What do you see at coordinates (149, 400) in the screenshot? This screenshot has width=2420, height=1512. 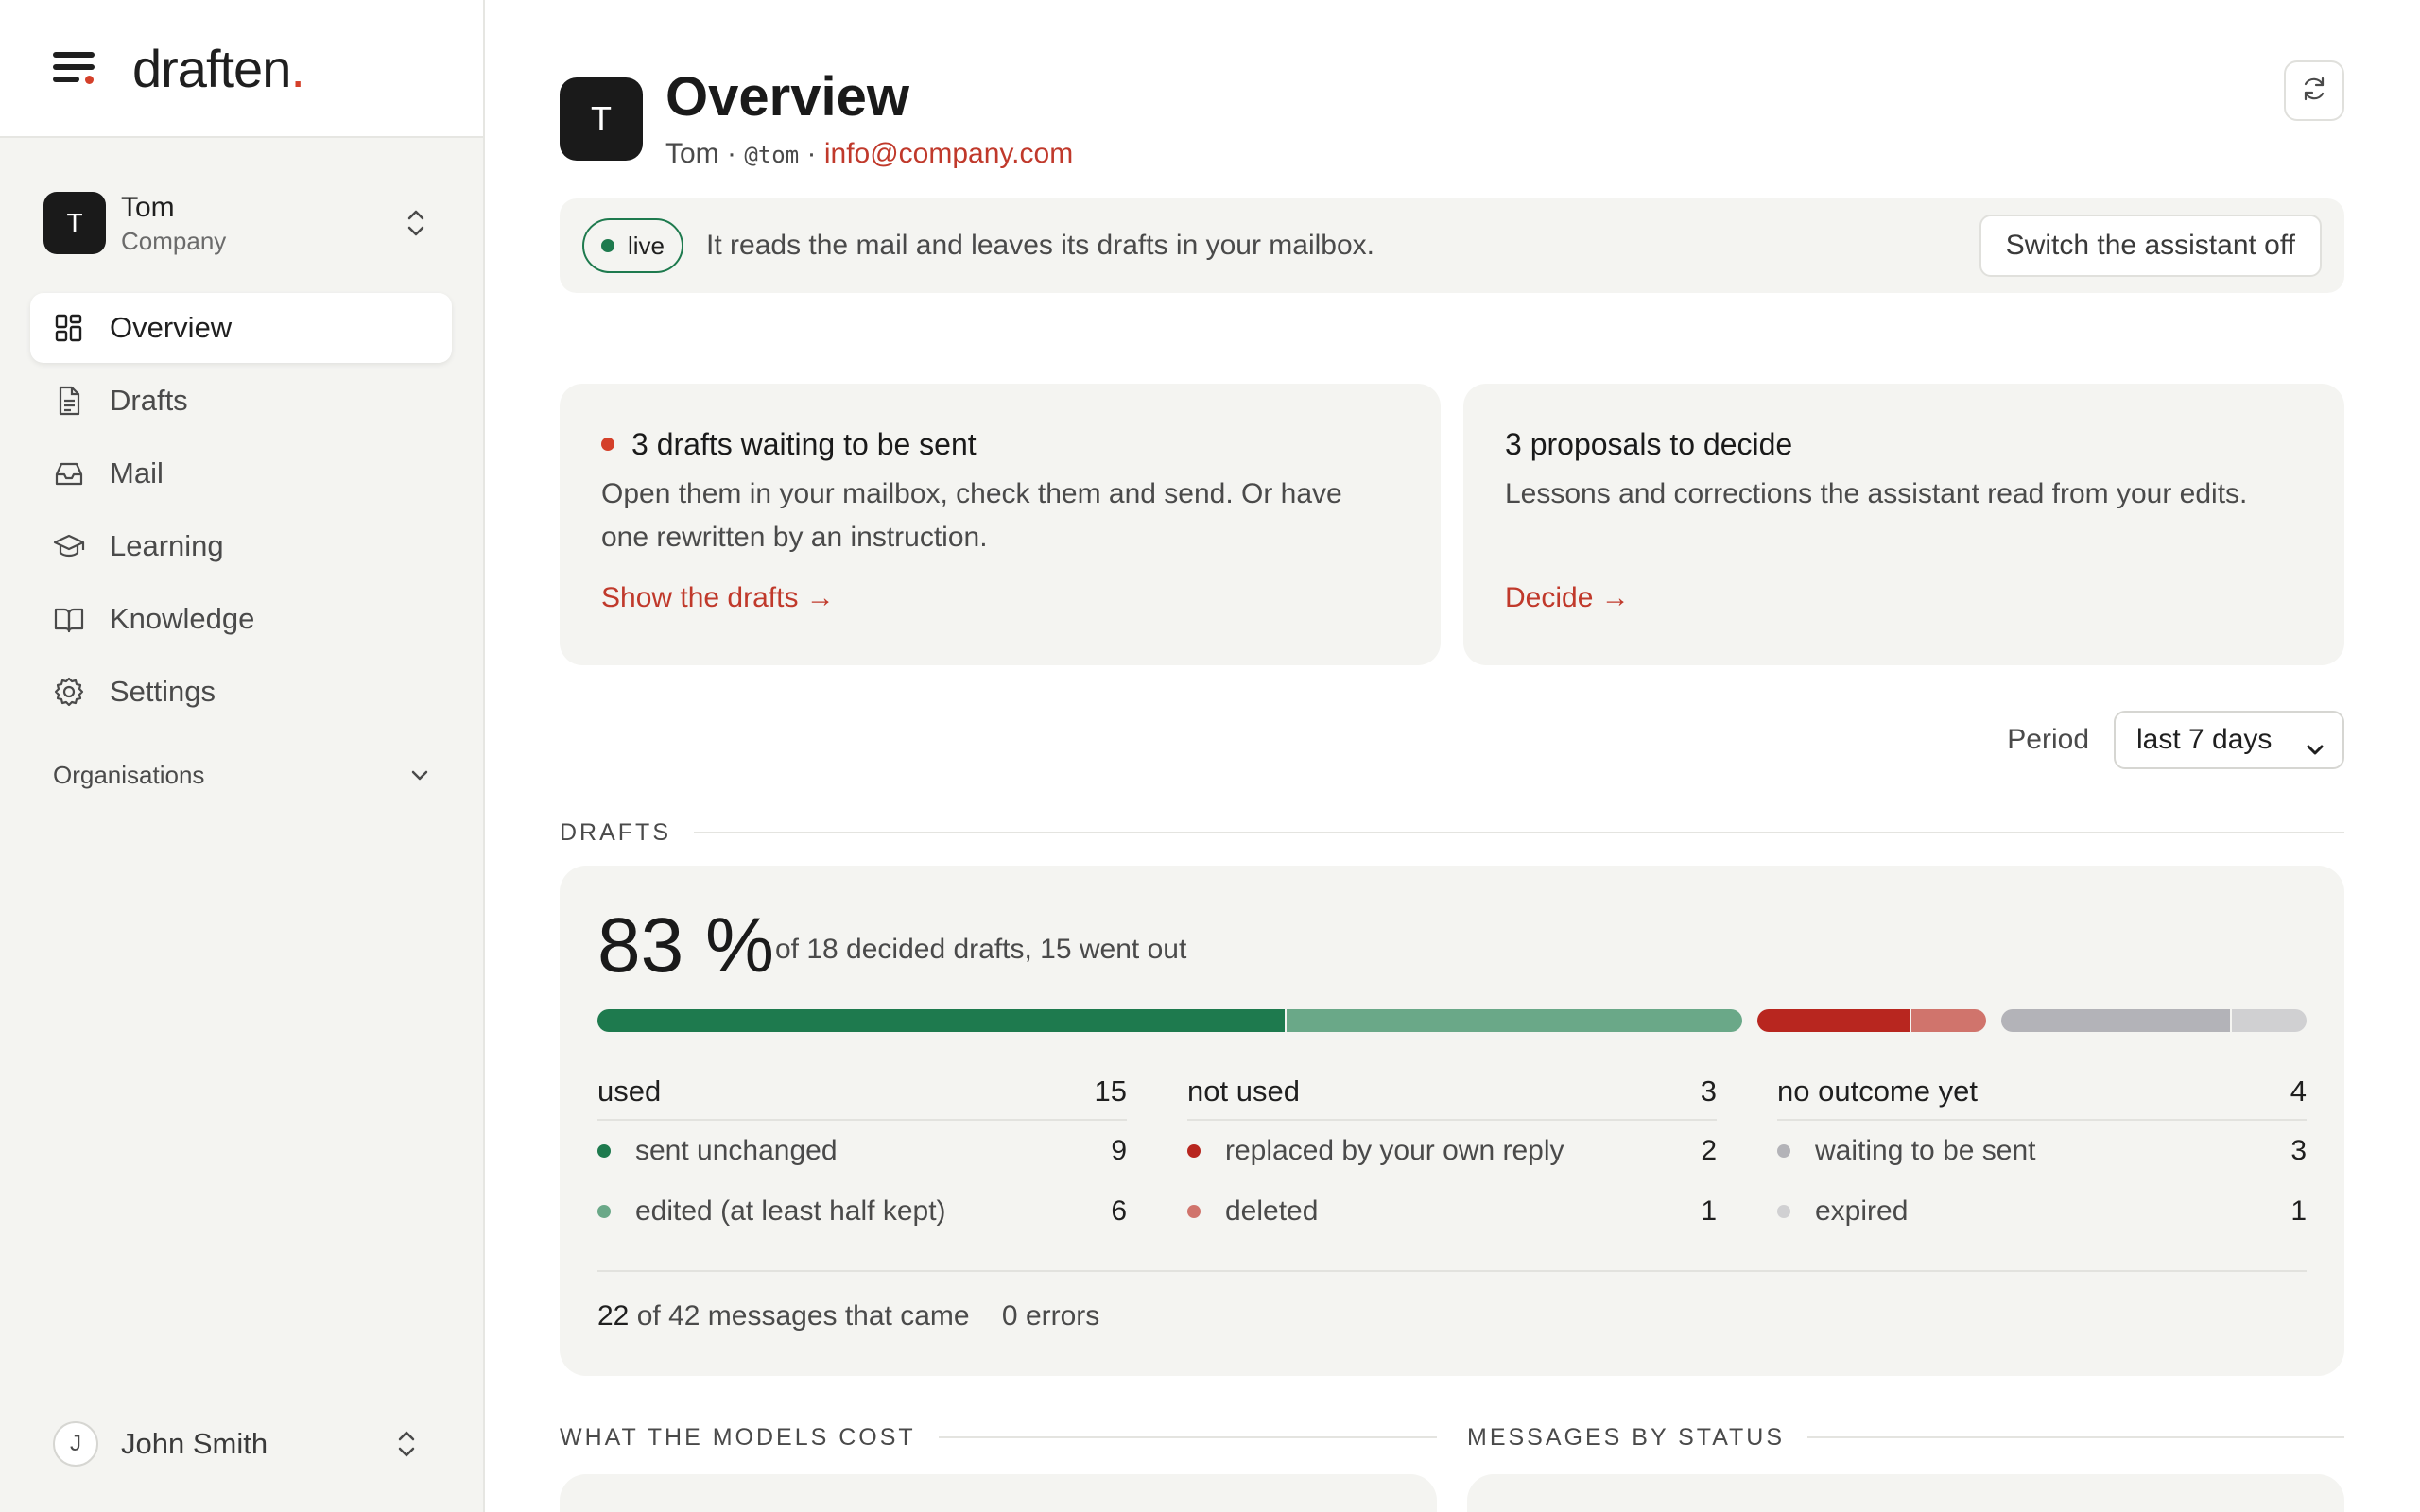 I see `sidebar-item-label: Drafts` at bounding box center [149, 400].